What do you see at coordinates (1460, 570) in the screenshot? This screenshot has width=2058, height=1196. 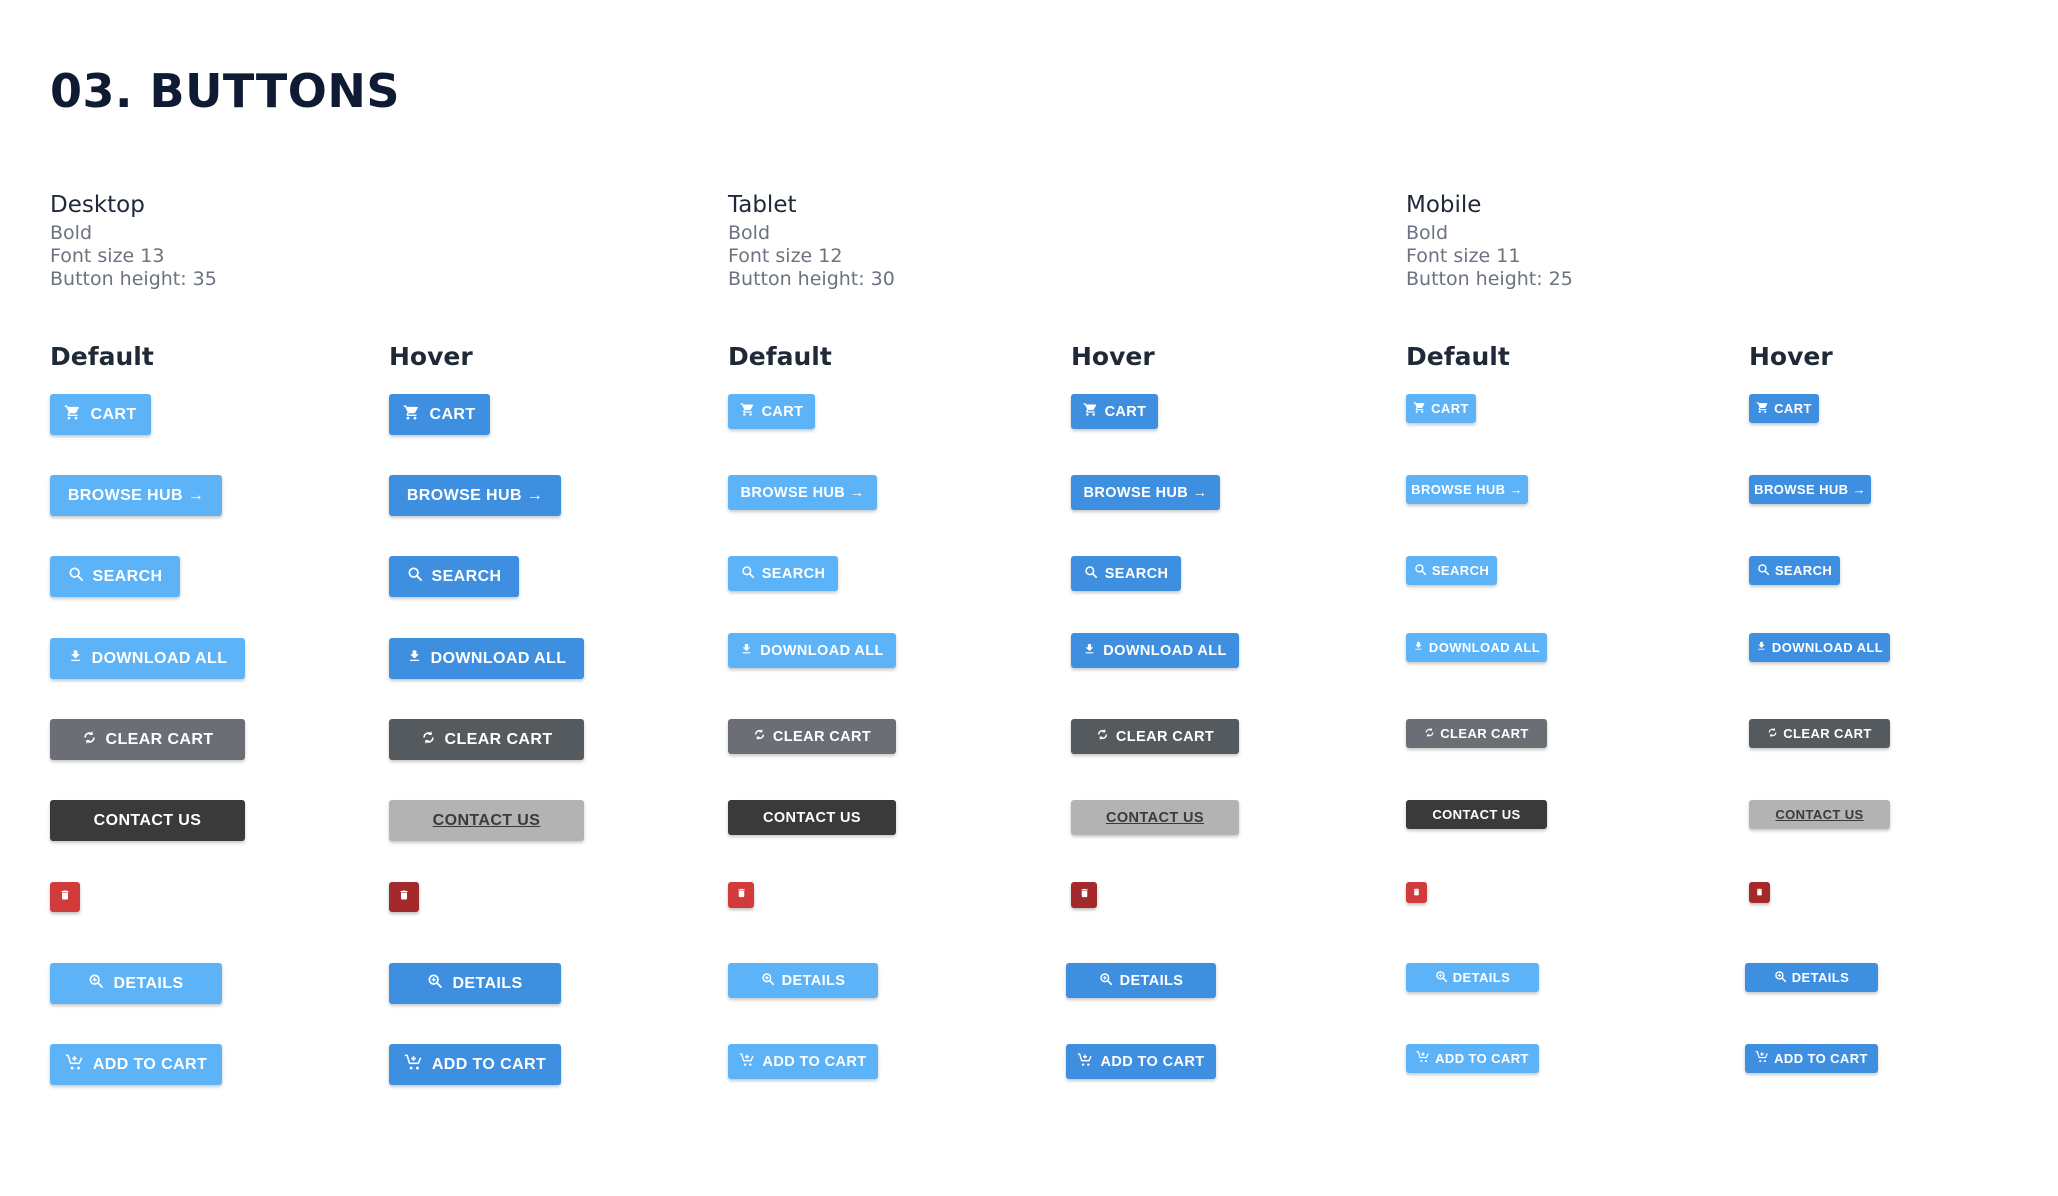 I see `search-button-label: SEARCH` at bounding box center [1460, 570].